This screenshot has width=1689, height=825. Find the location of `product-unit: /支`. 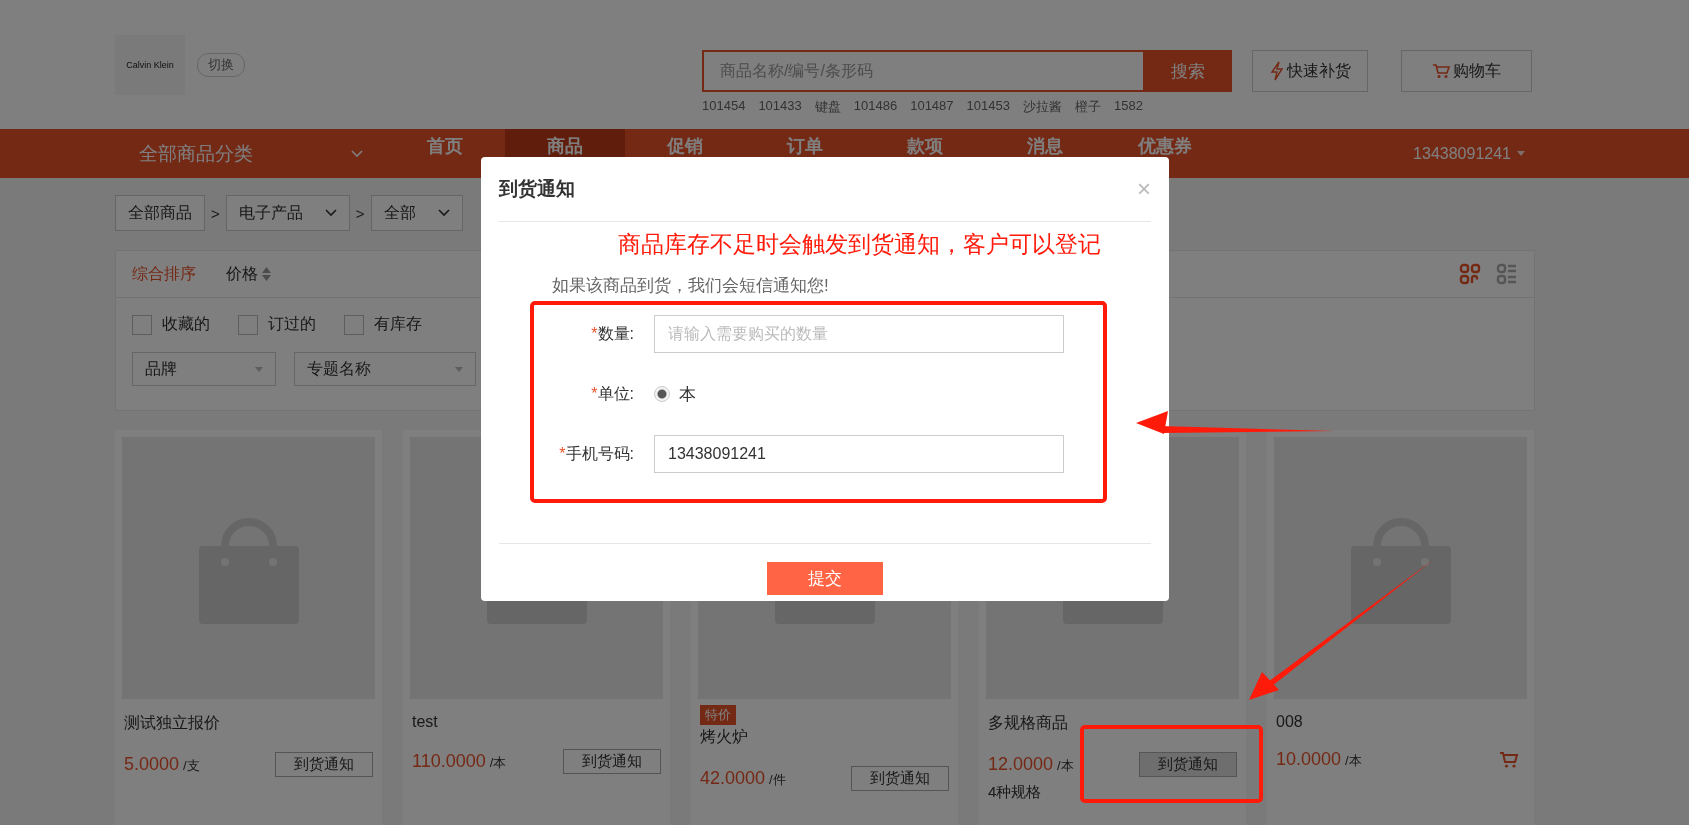

product-unit: /支 is located at coordinates (191, 765).